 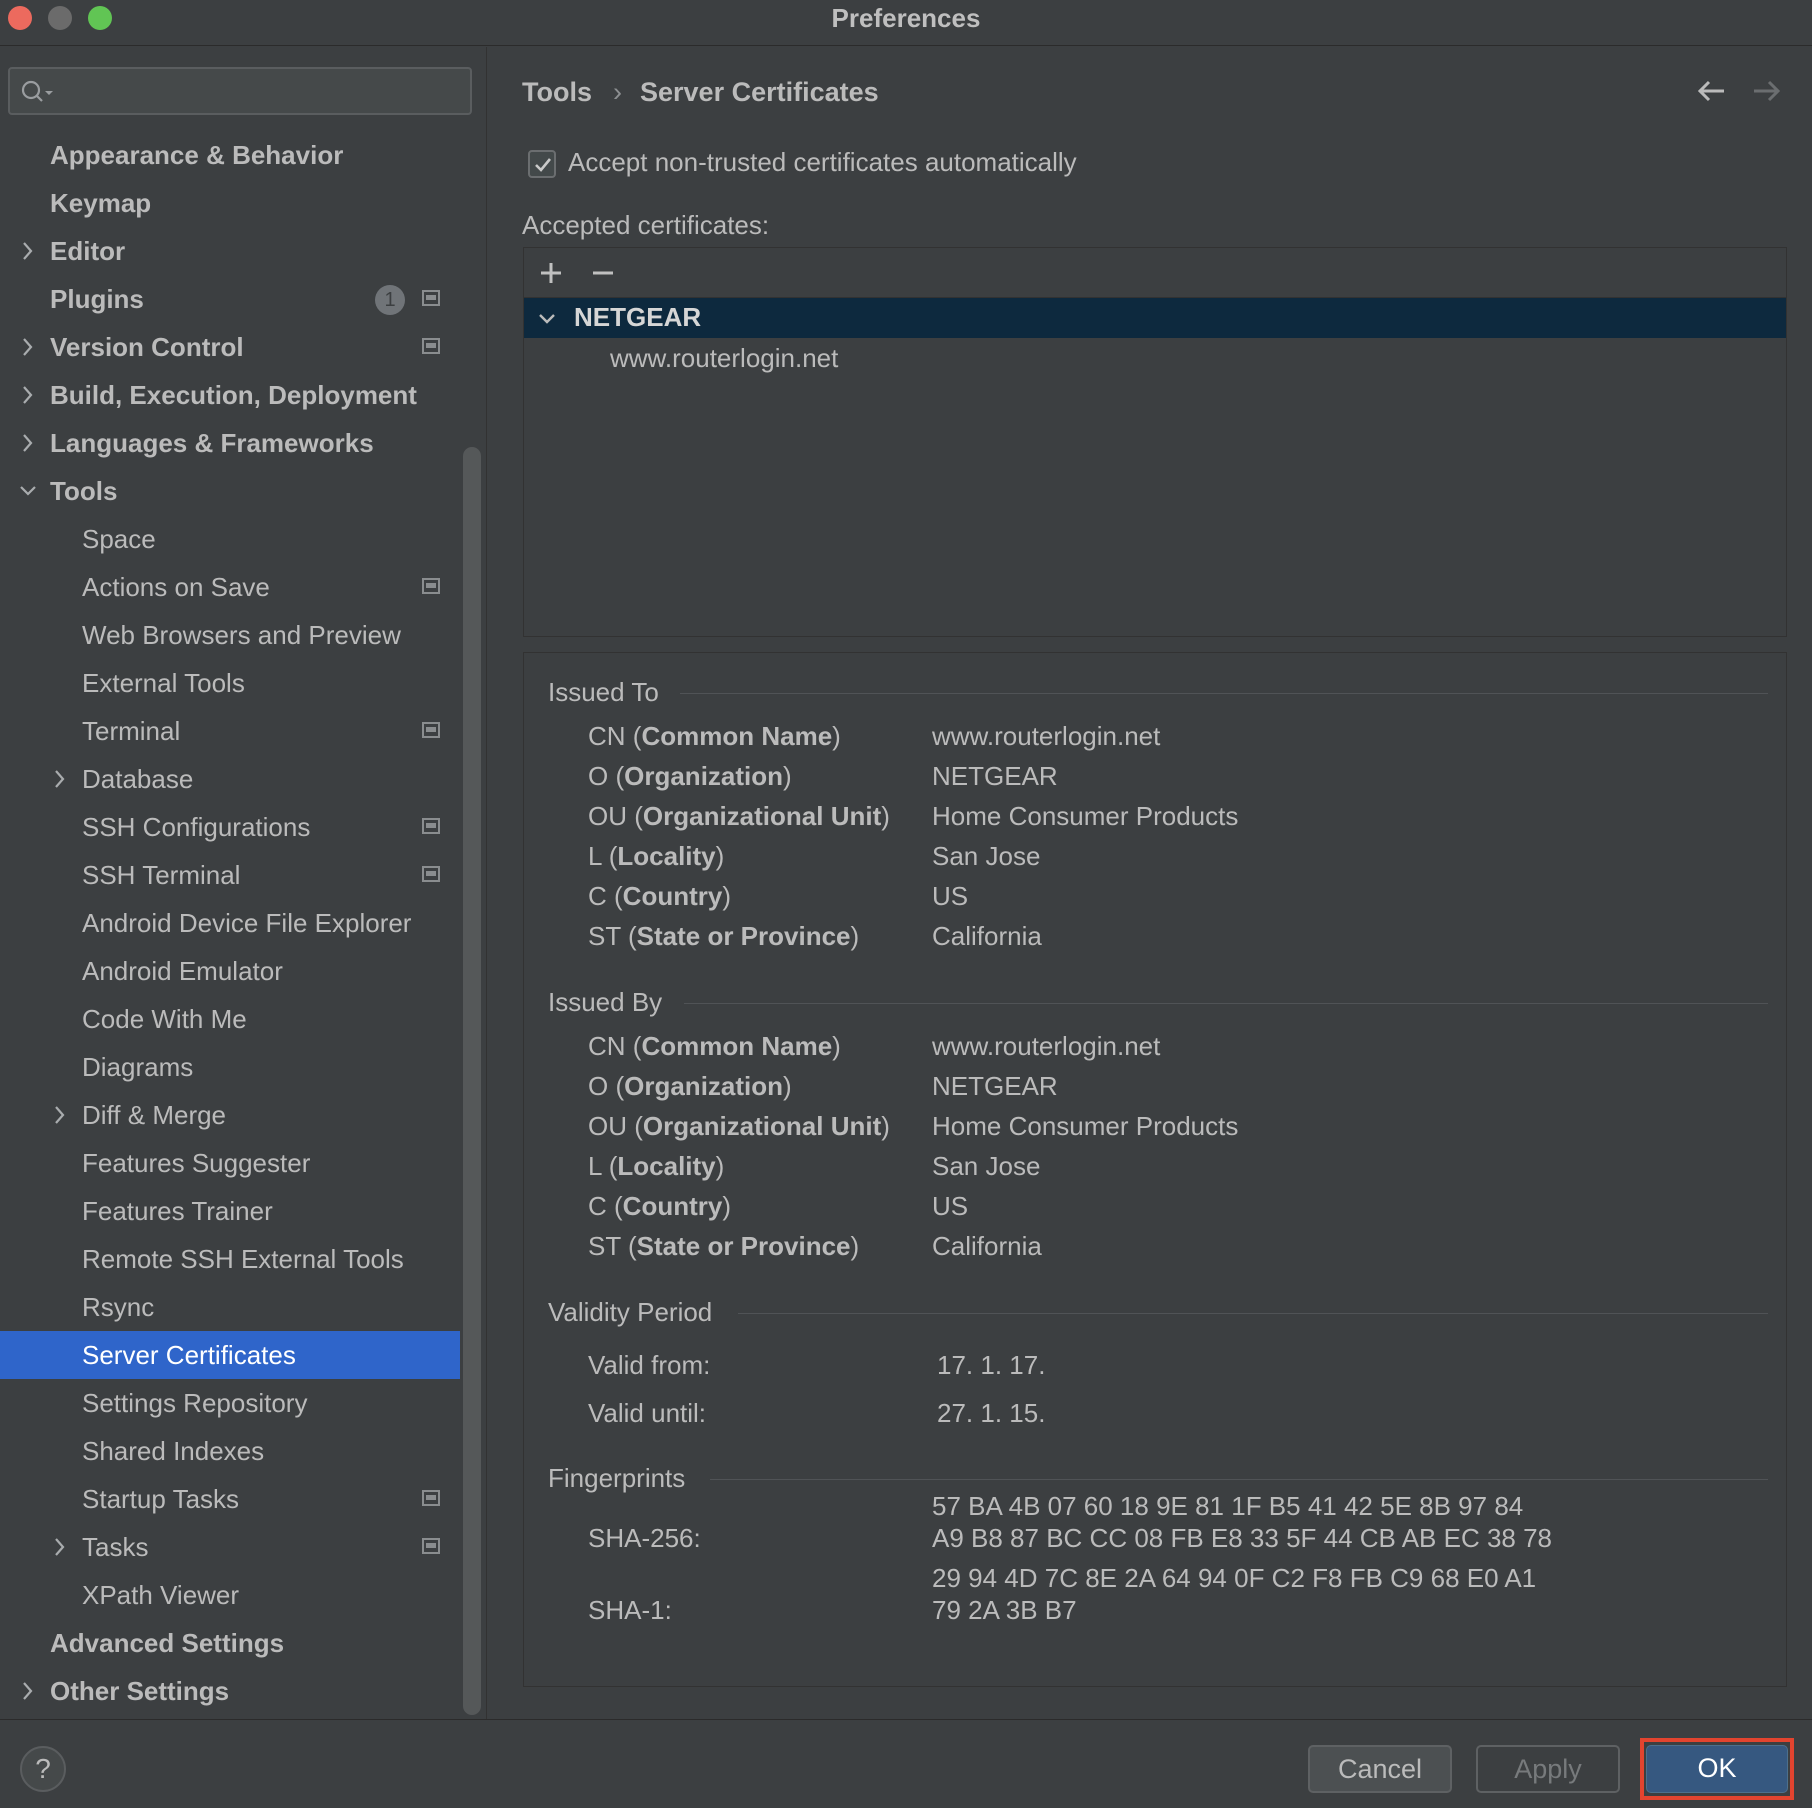 What do you see at coordinates (1158, 694) in the screenshot?
I see `issued-to-heading: Issued To` at bounding box center [1158, 694].